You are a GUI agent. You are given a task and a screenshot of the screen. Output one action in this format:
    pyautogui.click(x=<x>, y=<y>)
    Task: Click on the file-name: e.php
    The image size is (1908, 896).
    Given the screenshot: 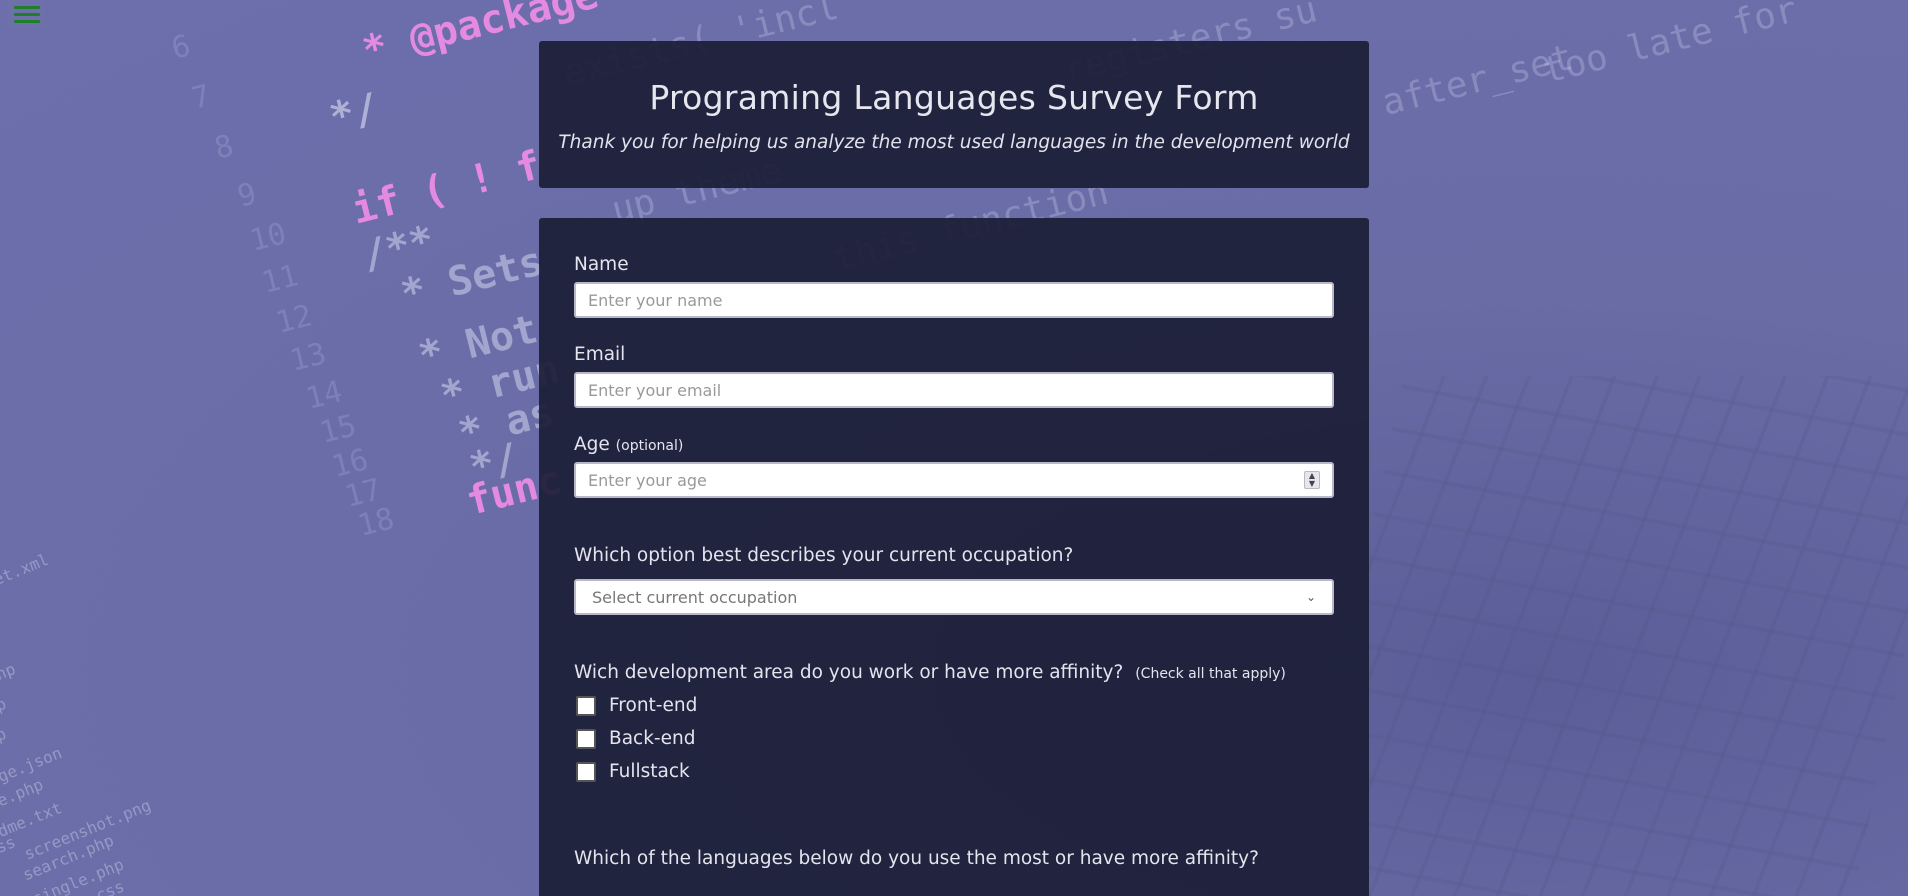 What is the action you would take?
    pyautogui.click(x=23, y=792)
    